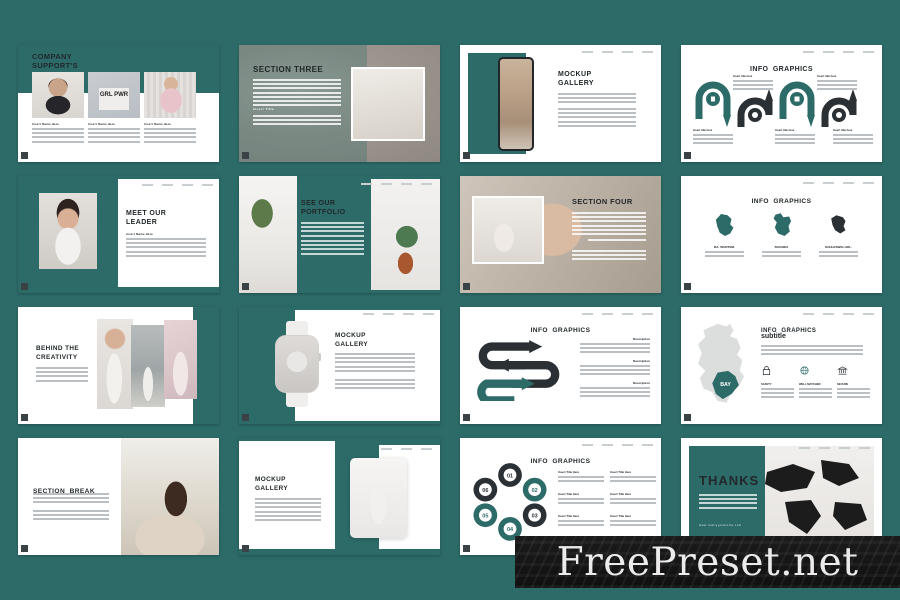  I want to click on phone-mockup, so click(516, 104).